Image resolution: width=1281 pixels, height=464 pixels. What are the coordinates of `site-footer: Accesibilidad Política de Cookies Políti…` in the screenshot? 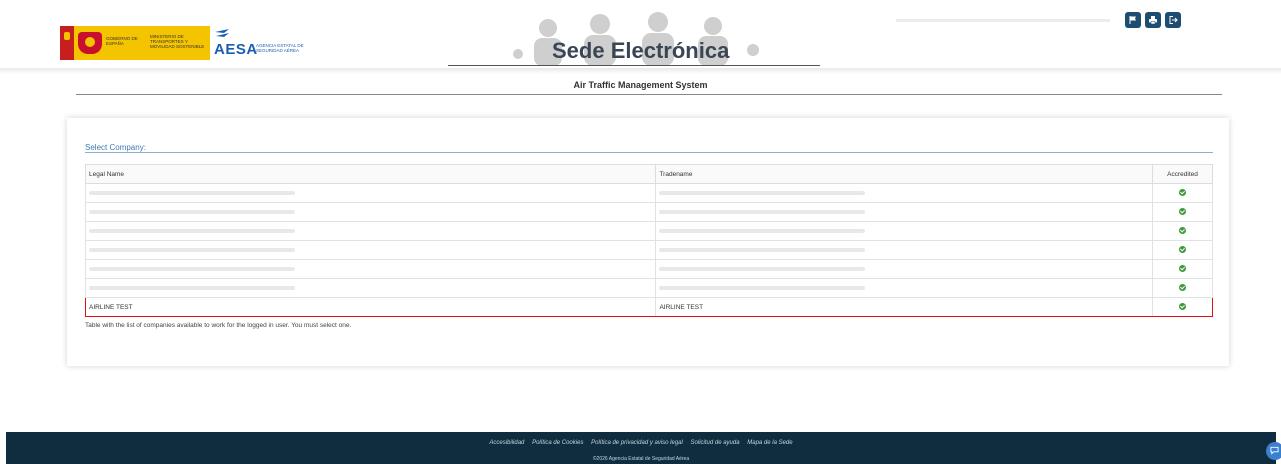 It's located at (641, 448).